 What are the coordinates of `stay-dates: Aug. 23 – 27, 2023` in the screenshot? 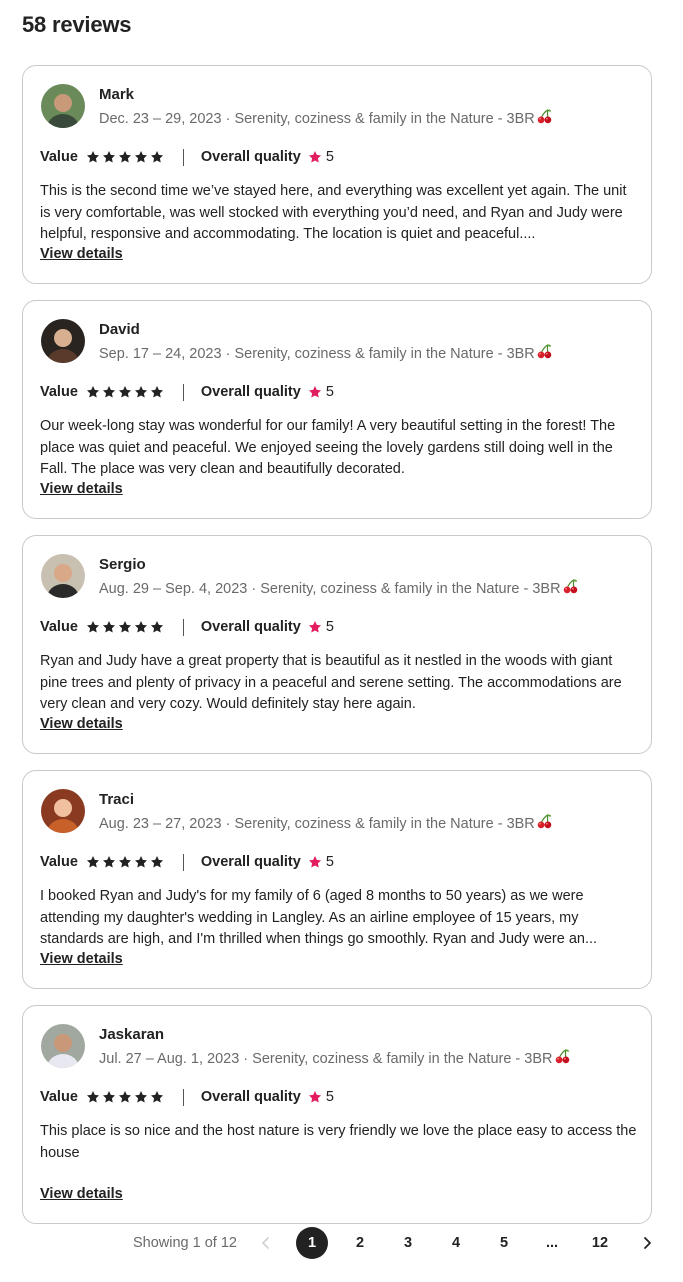 It's located at (160, 824).